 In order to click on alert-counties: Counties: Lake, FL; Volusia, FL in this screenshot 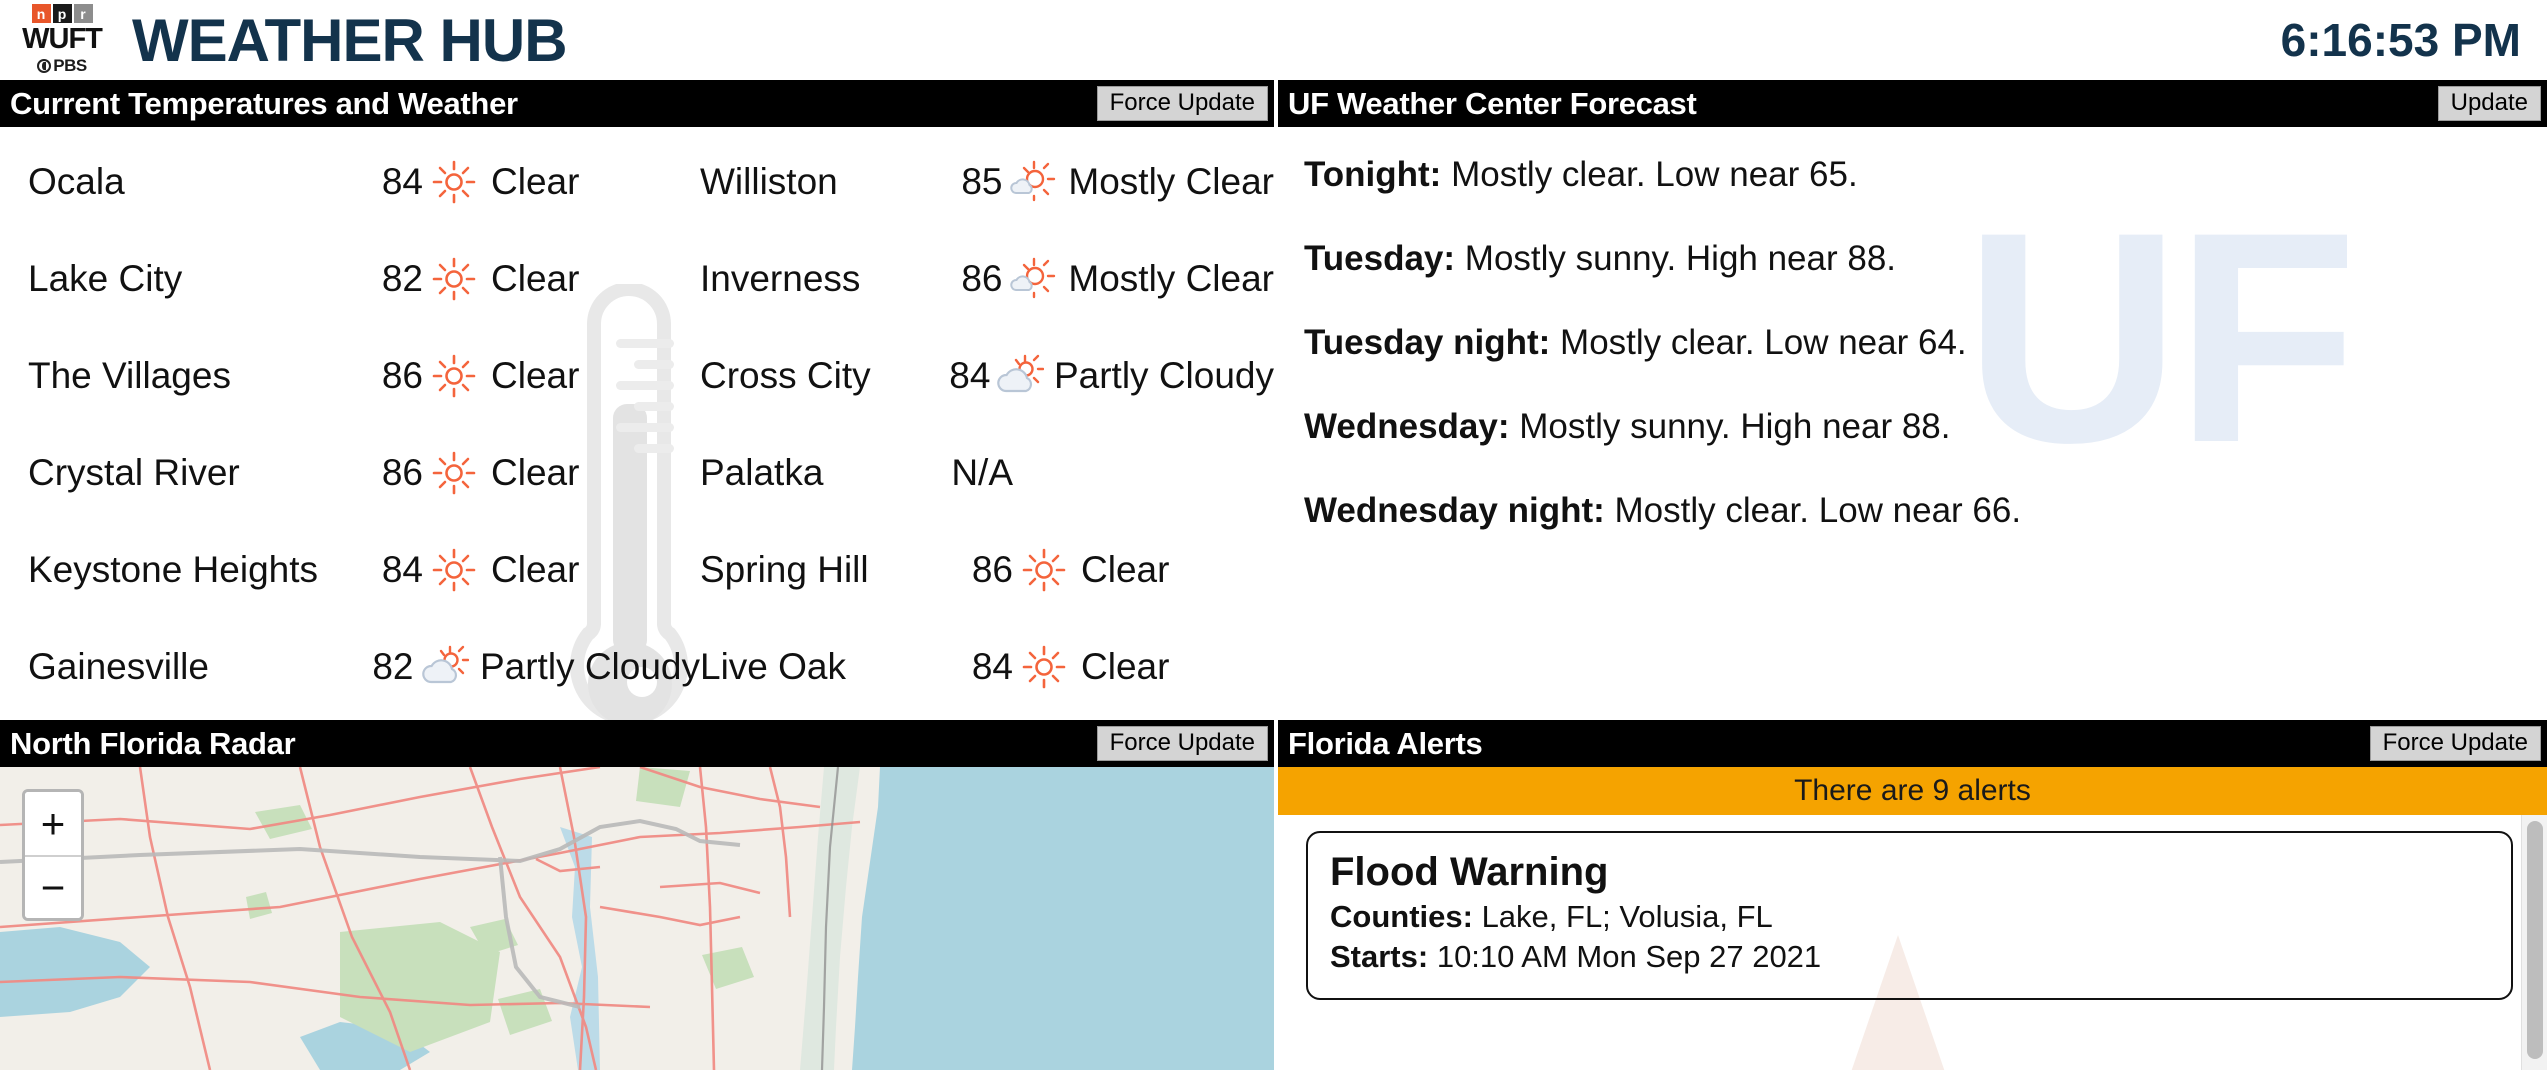, I will do `click(1909, 917)`.